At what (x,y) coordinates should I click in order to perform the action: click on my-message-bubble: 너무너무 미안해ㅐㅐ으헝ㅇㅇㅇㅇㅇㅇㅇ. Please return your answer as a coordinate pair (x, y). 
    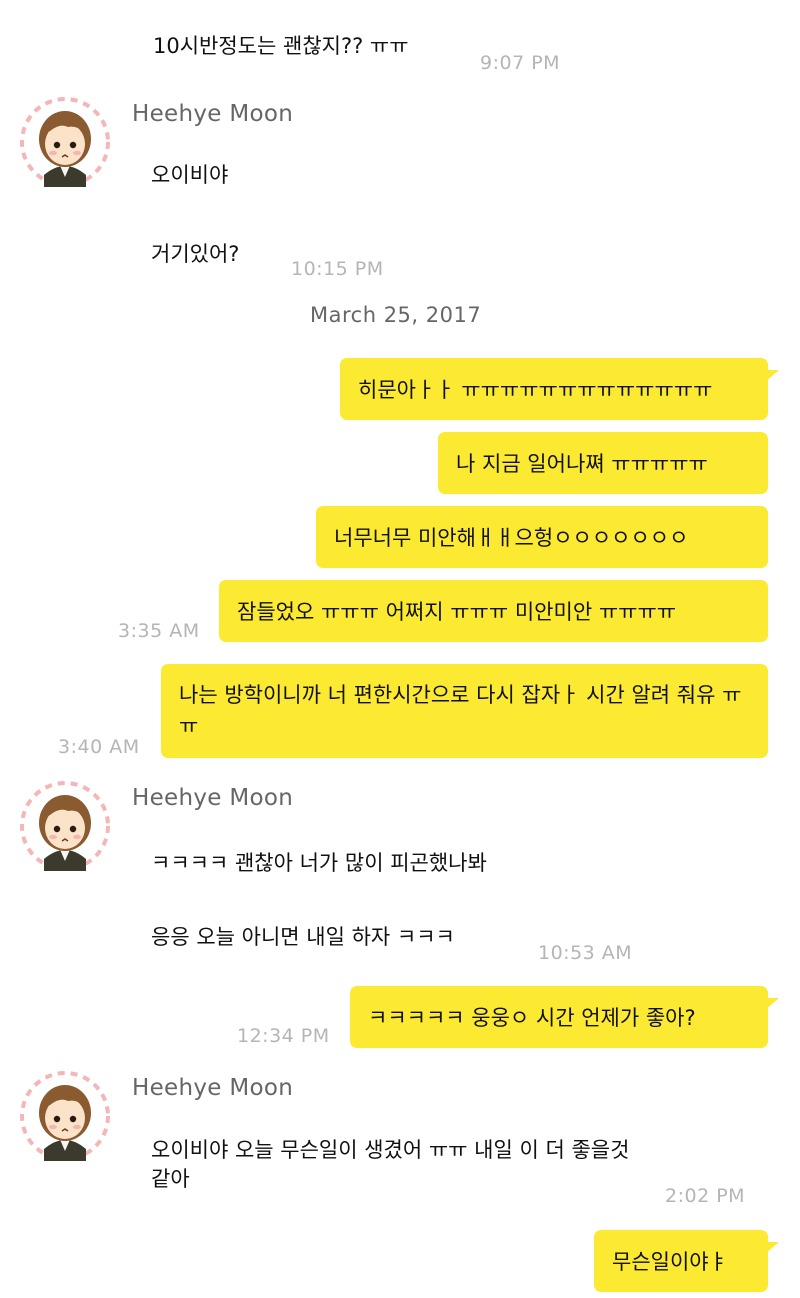
    Looking at the image, I should click on (542, 537).